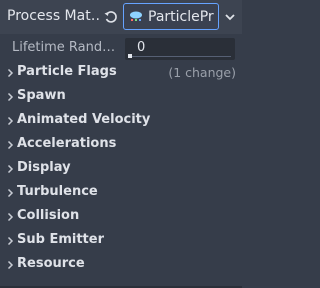 This screenshot has width=320, height=288. What do you see at coordinates (48, 215) in the screenshot?
I see `section-label: Collision` at bounding box center [48, 215].